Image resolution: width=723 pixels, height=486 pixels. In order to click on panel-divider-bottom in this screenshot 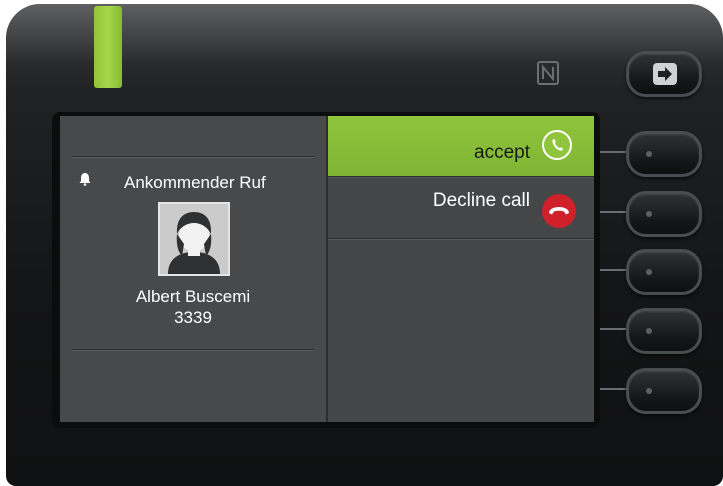, I will do `click(193, 350)`.